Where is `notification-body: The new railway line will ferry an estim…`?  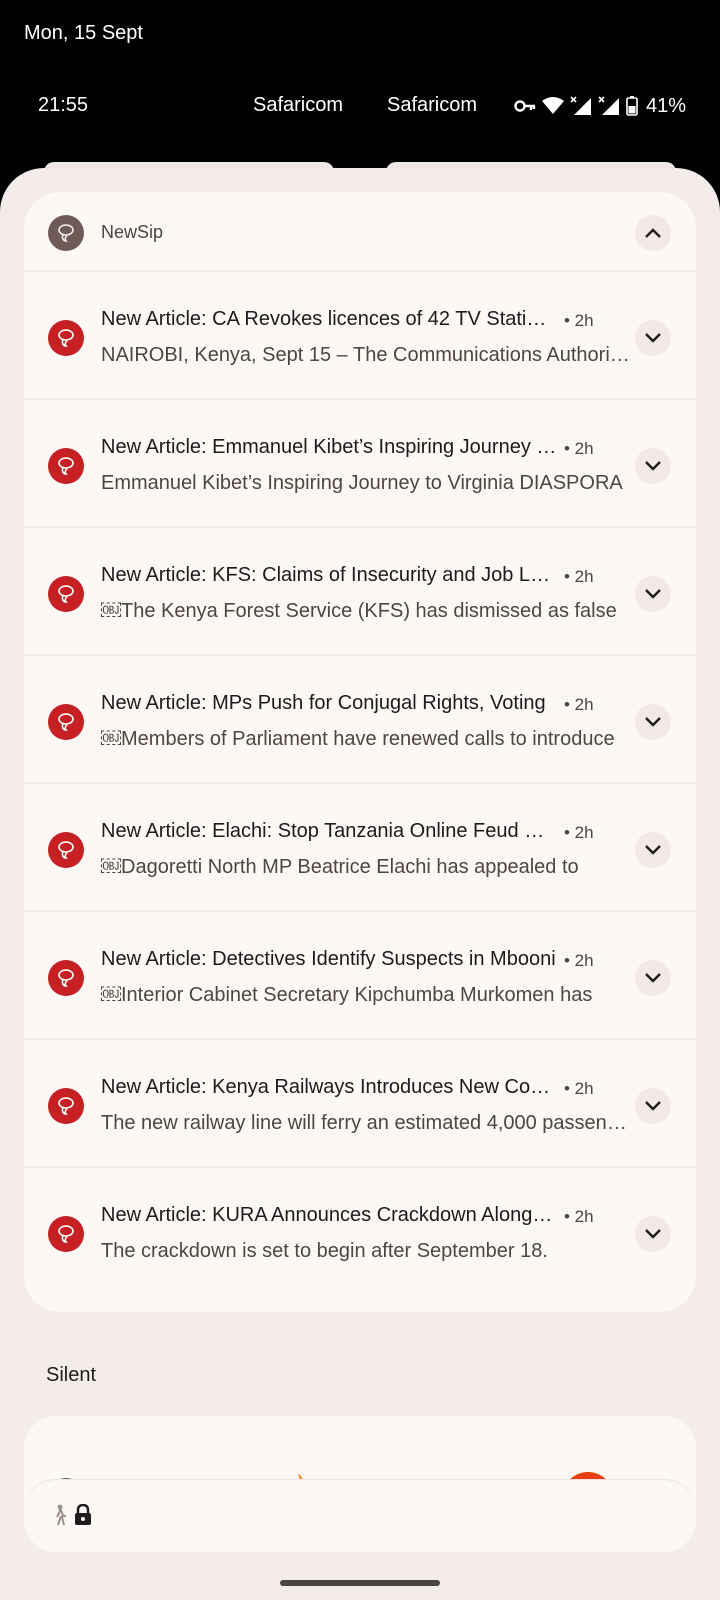
notification-body: The new railway line will ferry an estim… is located at coordinates (368, 1123).